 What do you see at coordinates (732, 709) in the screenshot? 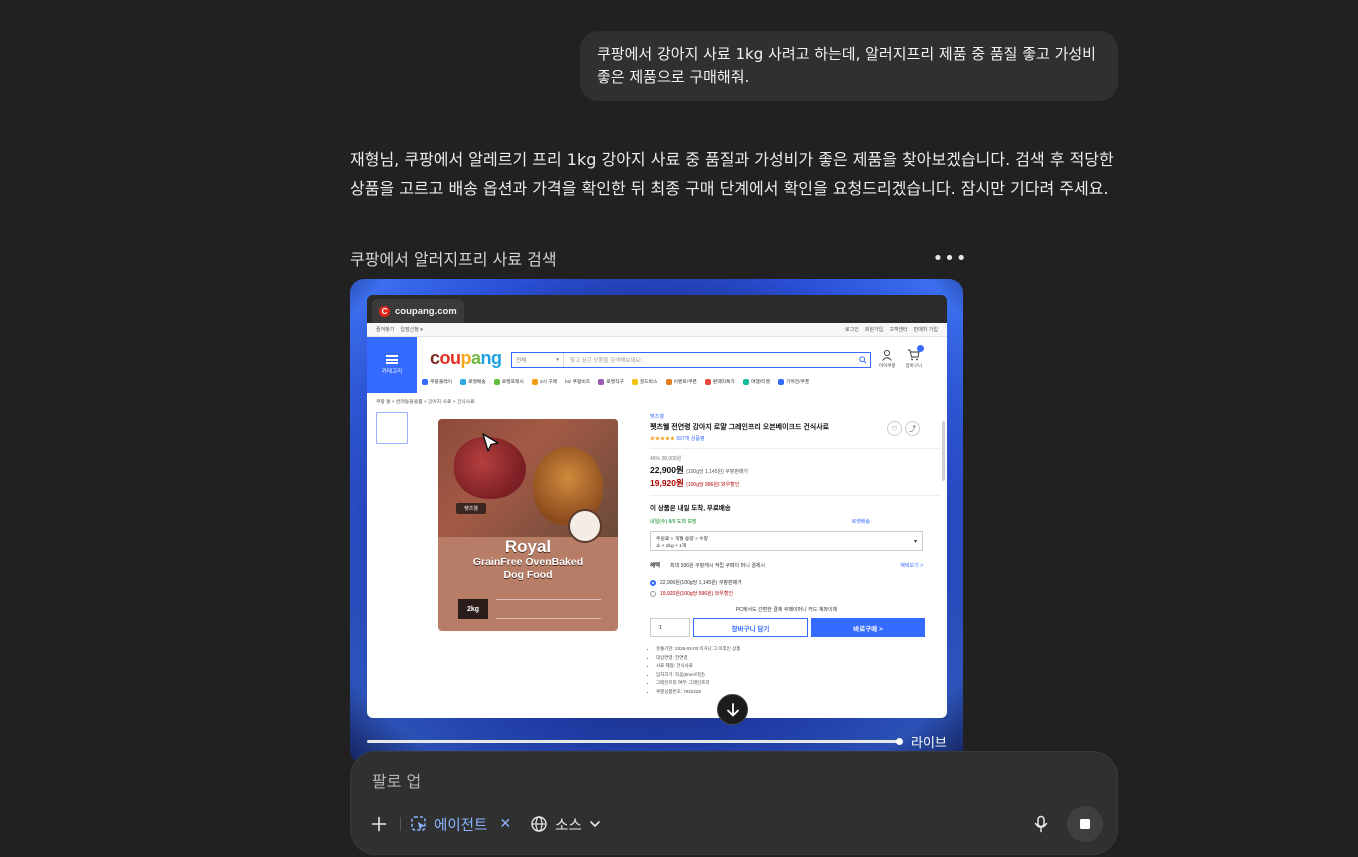
I see `arrow-down-icon` at bounding box center [732, 709].